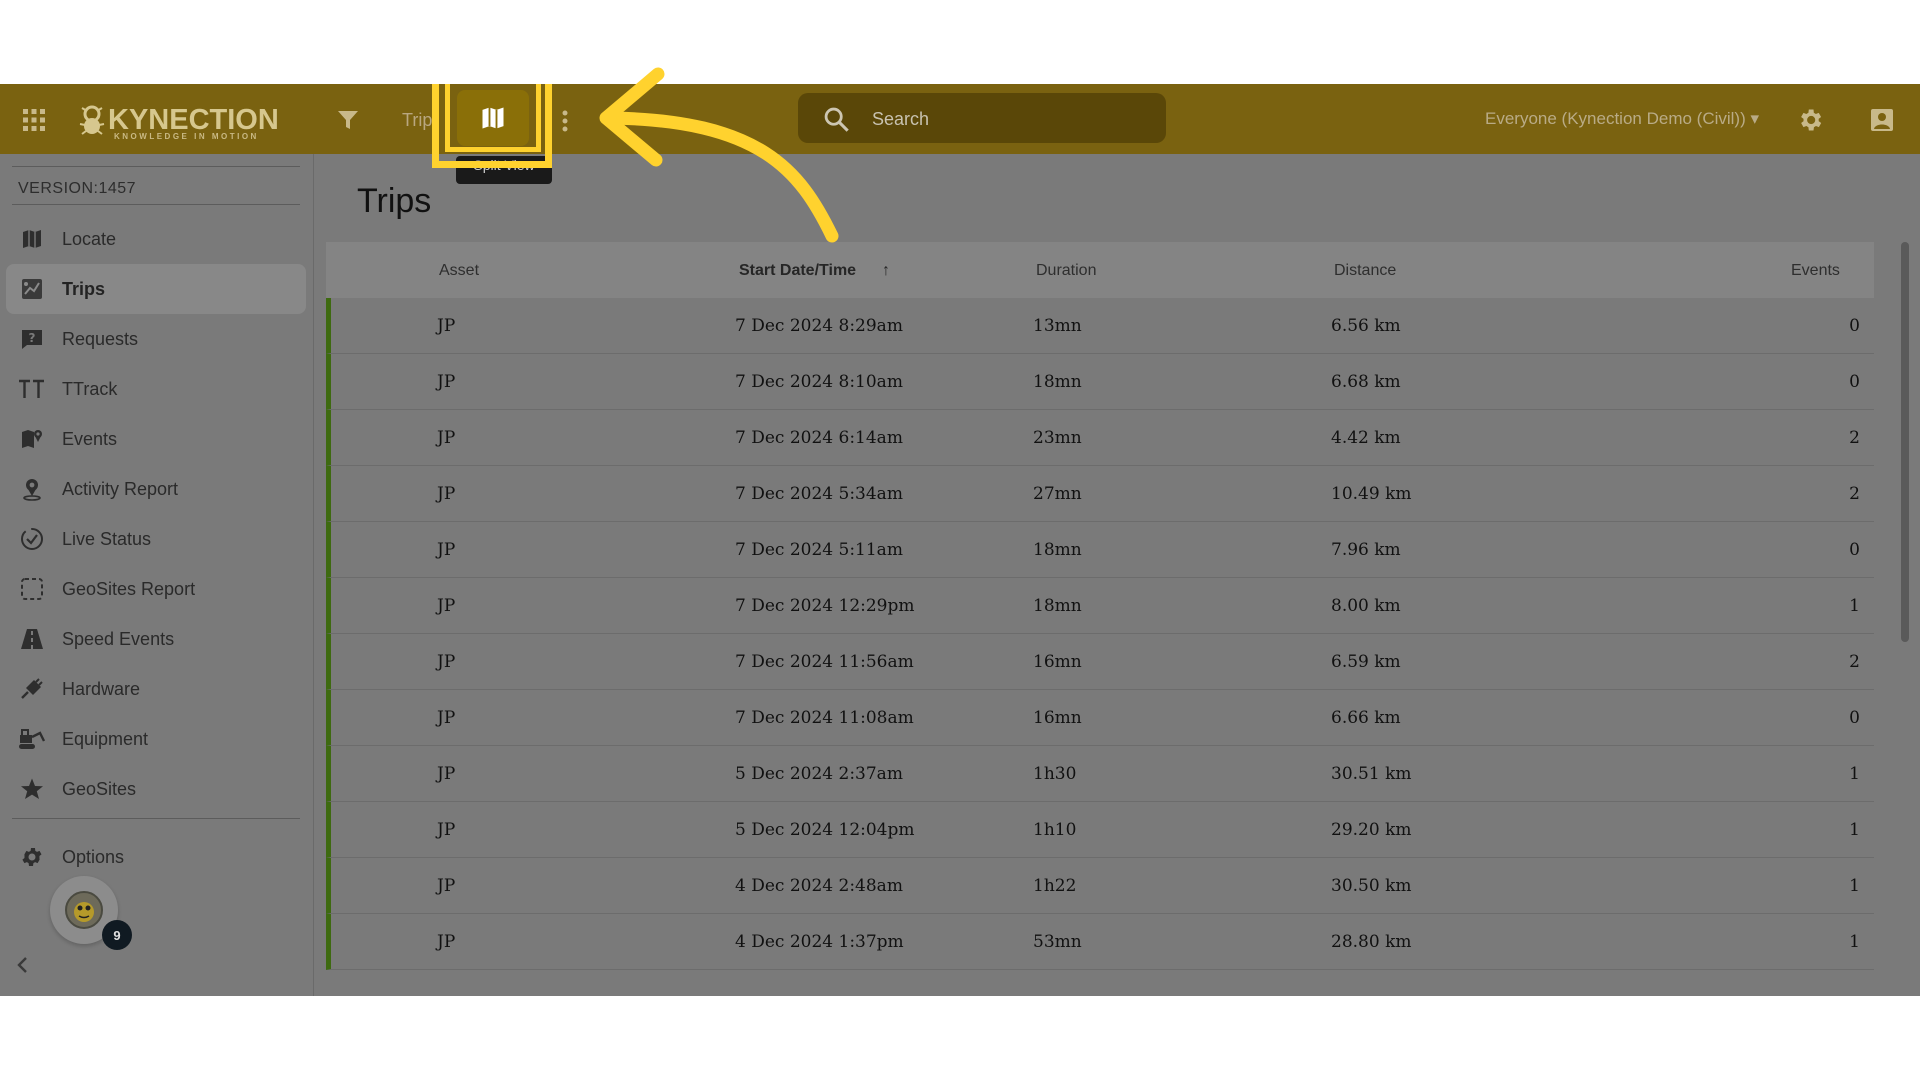 The width and height of the screenshot is (1920, 1080). I want to click on sidebar-item-activity-report: Activity Report, so click(156, 489).